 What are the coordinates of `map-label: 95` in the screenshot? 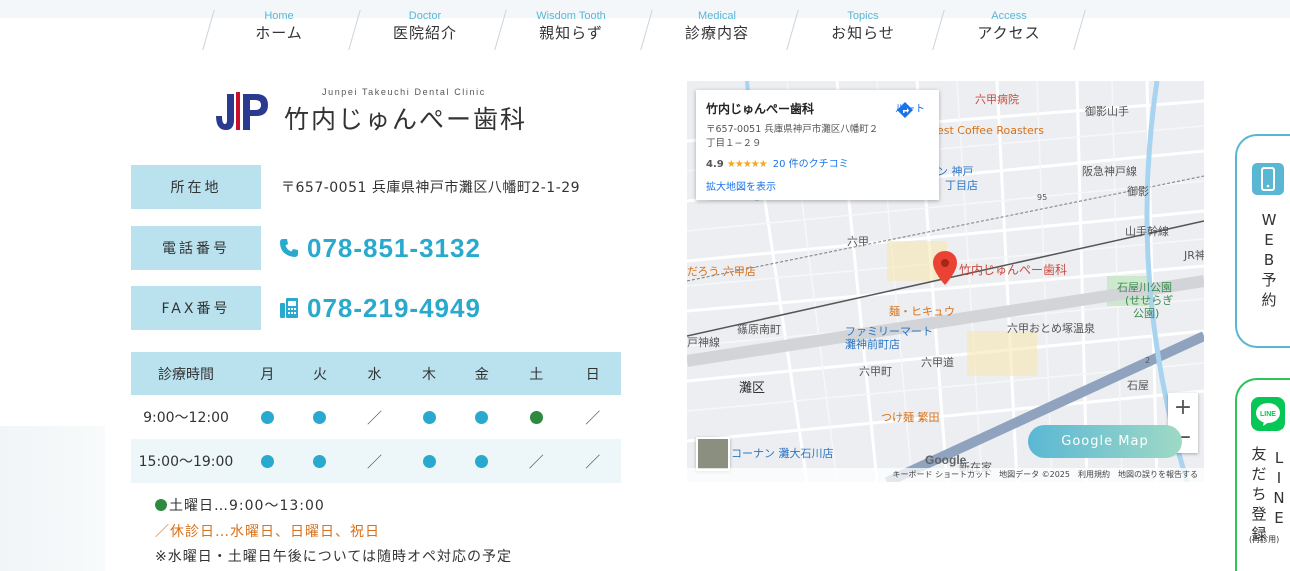 It's located at (1042, 197).